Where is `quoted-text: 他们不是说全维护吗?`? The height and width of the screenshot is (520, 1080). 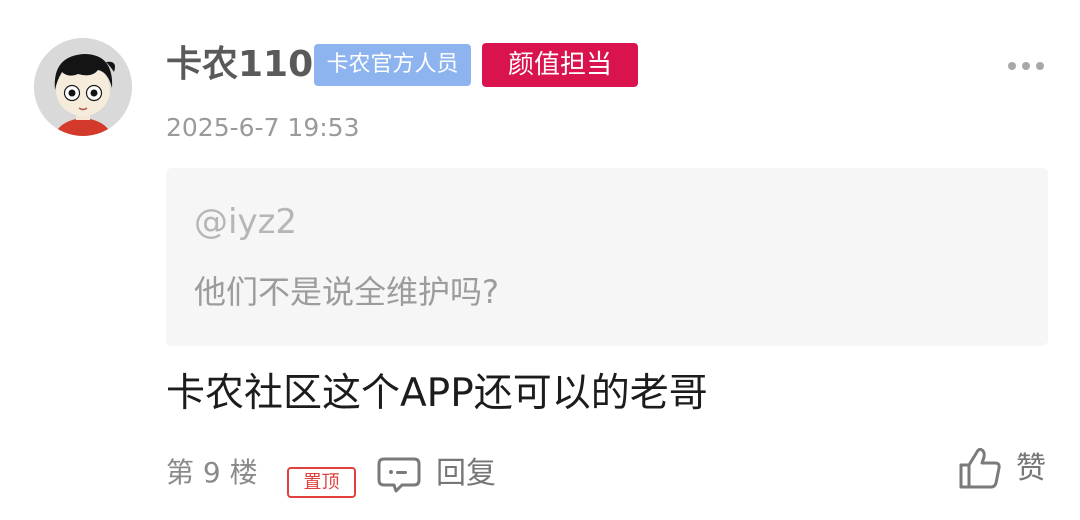 quoted-text: 他们不是说全维护吗? is located at coordinates (346, 292).